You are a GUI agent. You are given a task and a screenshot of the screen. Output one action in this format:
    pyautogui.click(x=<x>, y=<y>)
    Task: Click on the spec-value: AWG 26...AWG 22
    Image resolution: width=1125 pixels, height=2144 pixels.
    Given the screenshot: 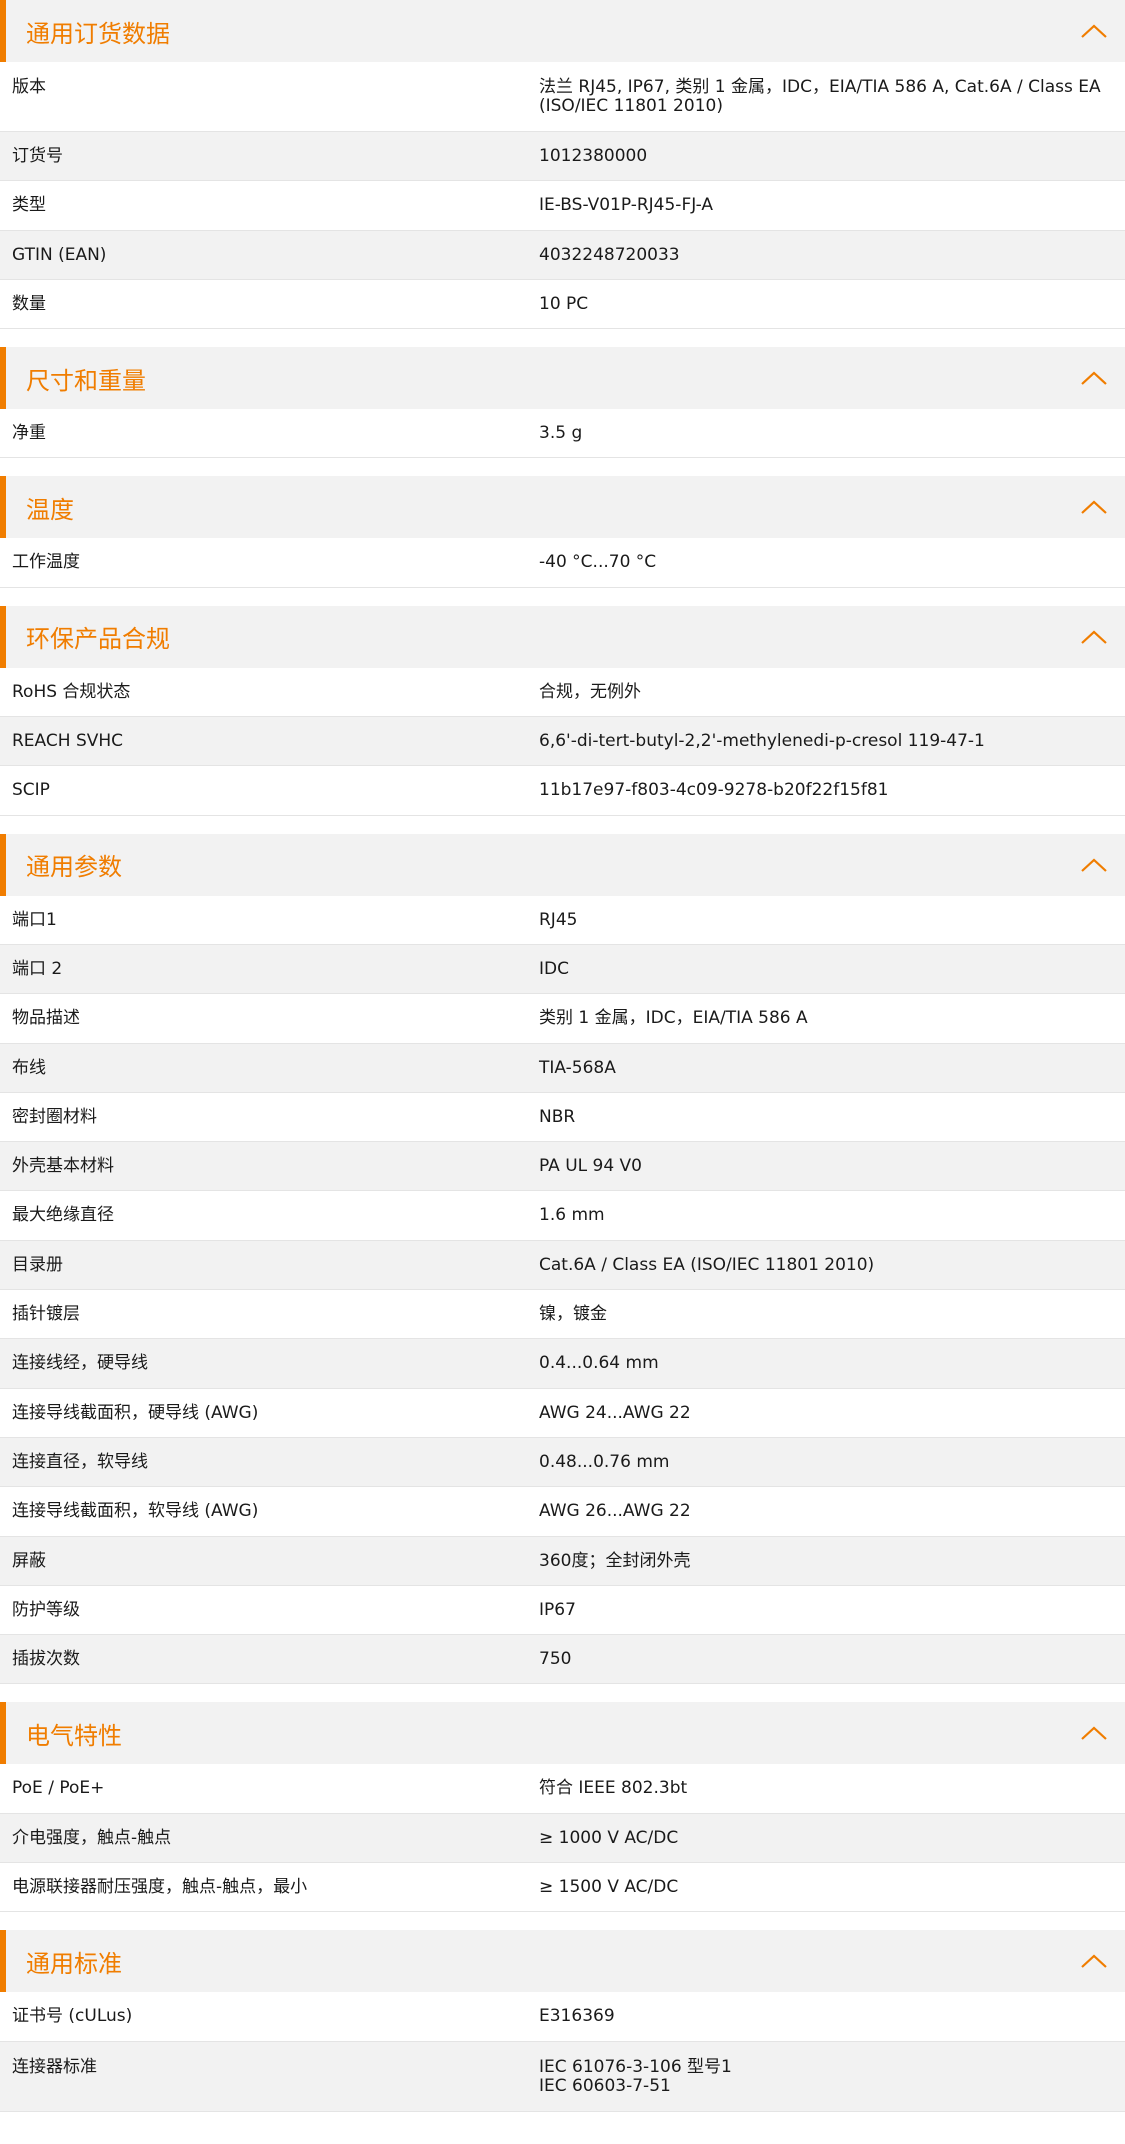 What is the action you would take?
    pyautogui.click(x=615, y=1511)
    